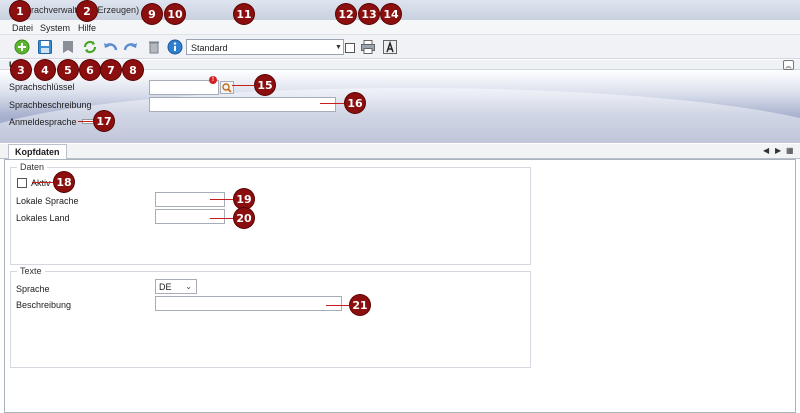 The image size is (800, 413). What do you see at coordinates (50, 105) in the screenshot?
I see `sprachbeschreibung-label: Sprachbeschreibung` at bounding box center [50, 105].